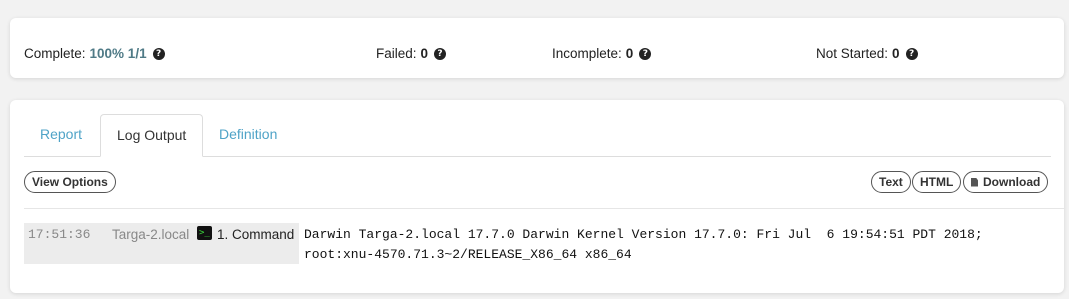 This screenshot has width=1069, height=299. Describe the element at coordinates (424, 53) in the screenshot. I see `failed-value: 0` at that location.